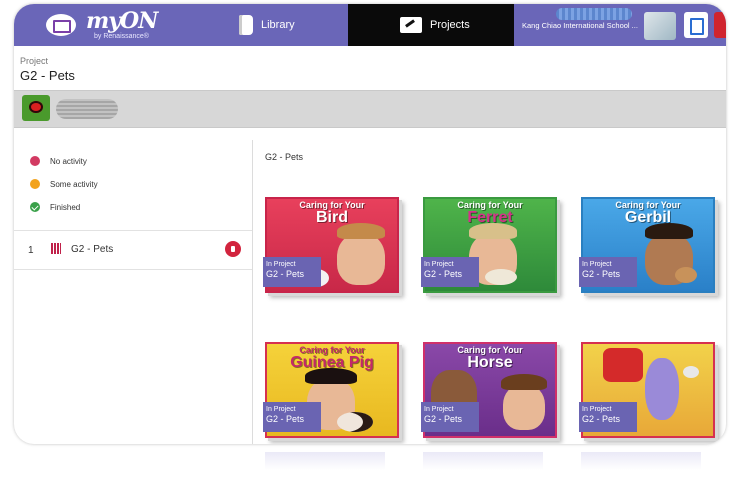 The height and width of the screenshot is (479, 730). I want to click on myon-logo: myON by Renaissance®, so click(114, 26).